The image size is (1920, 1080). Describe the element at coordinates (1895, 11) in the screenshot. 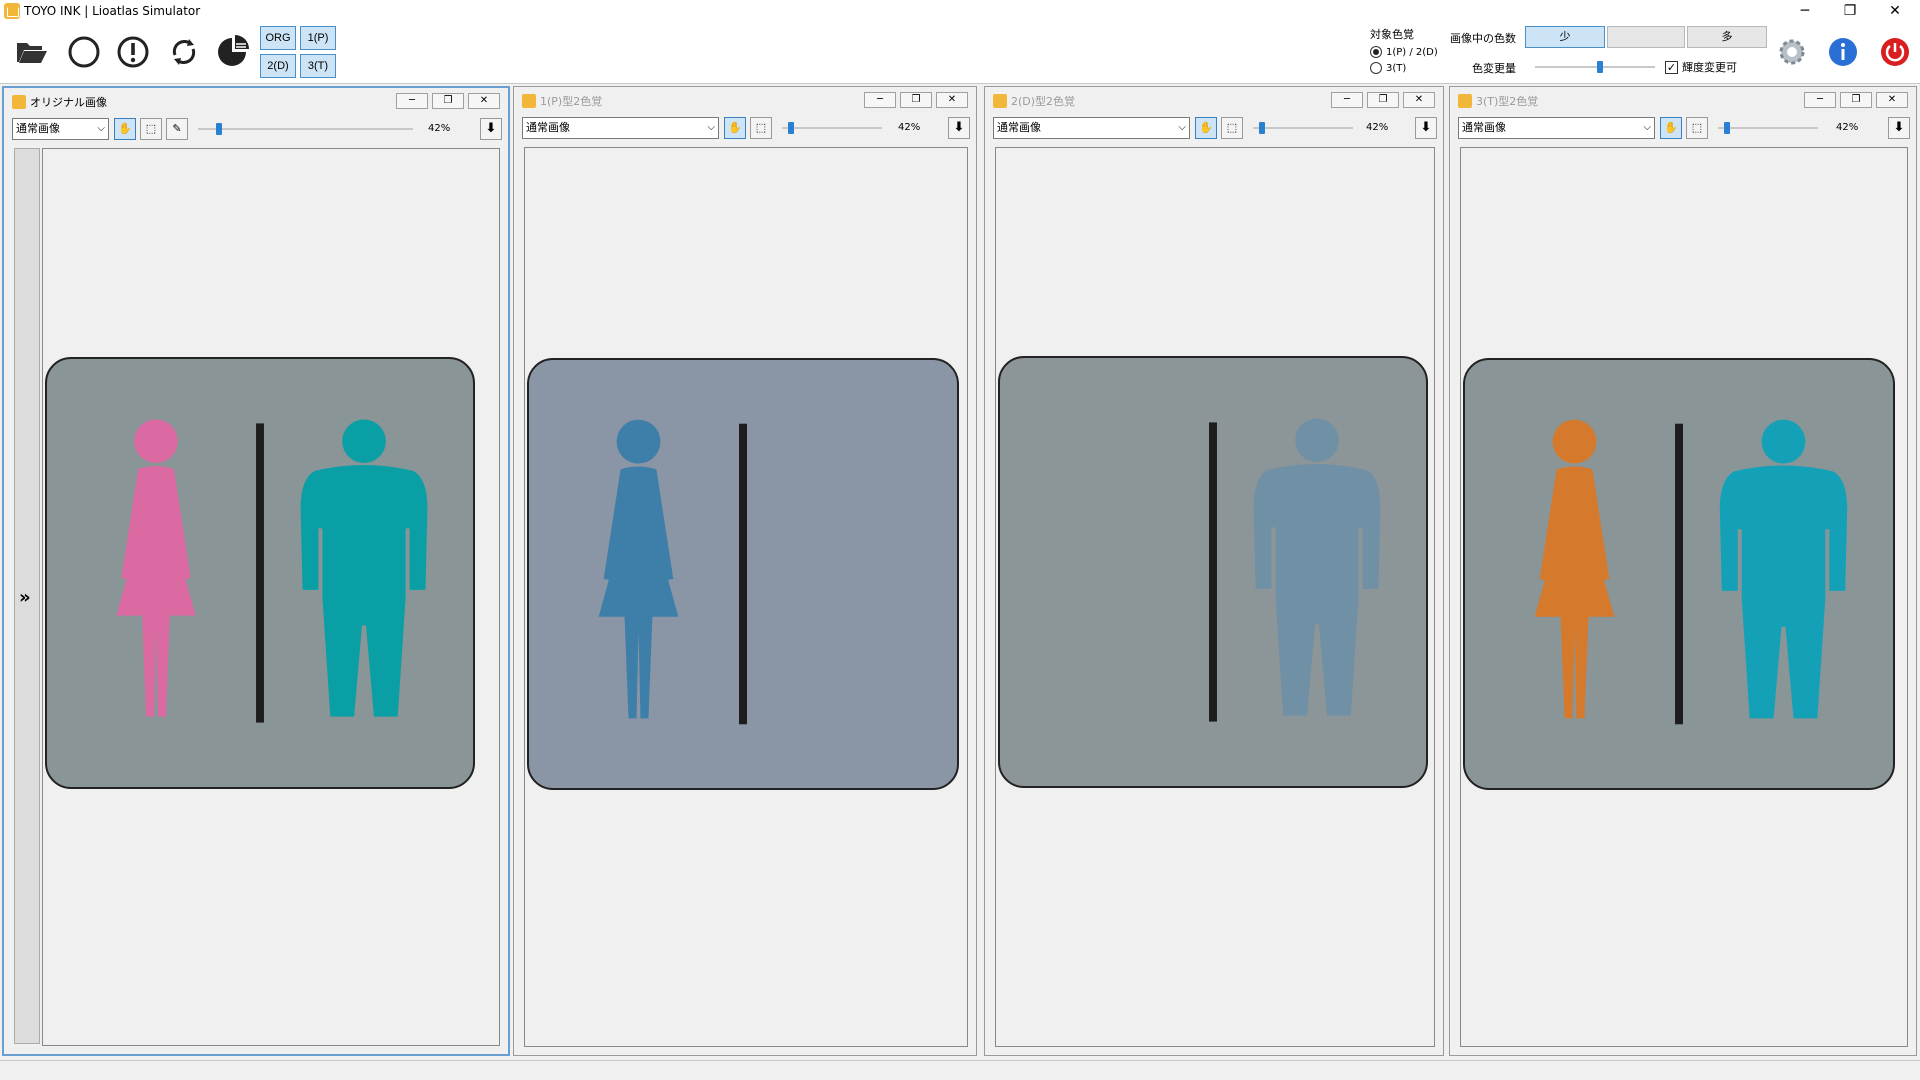

I see `close-button: ✕` at that location.